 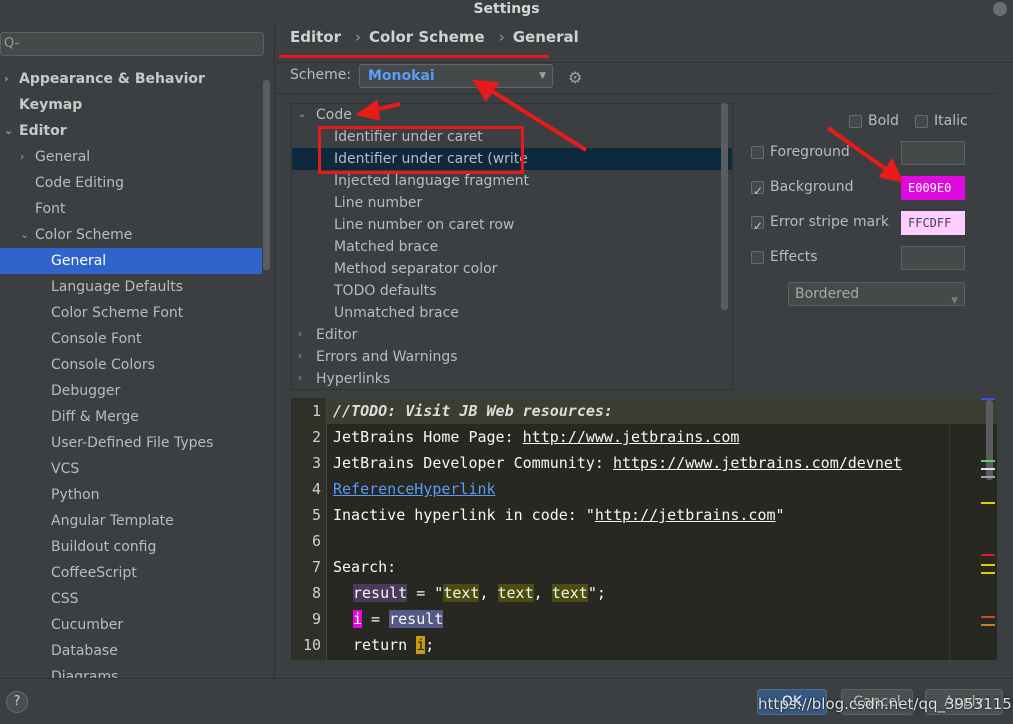 What do you see at coordinates (538, 120) in the screenshot?
I see `arrow-to-scheme` at bounding box center [538, 120].